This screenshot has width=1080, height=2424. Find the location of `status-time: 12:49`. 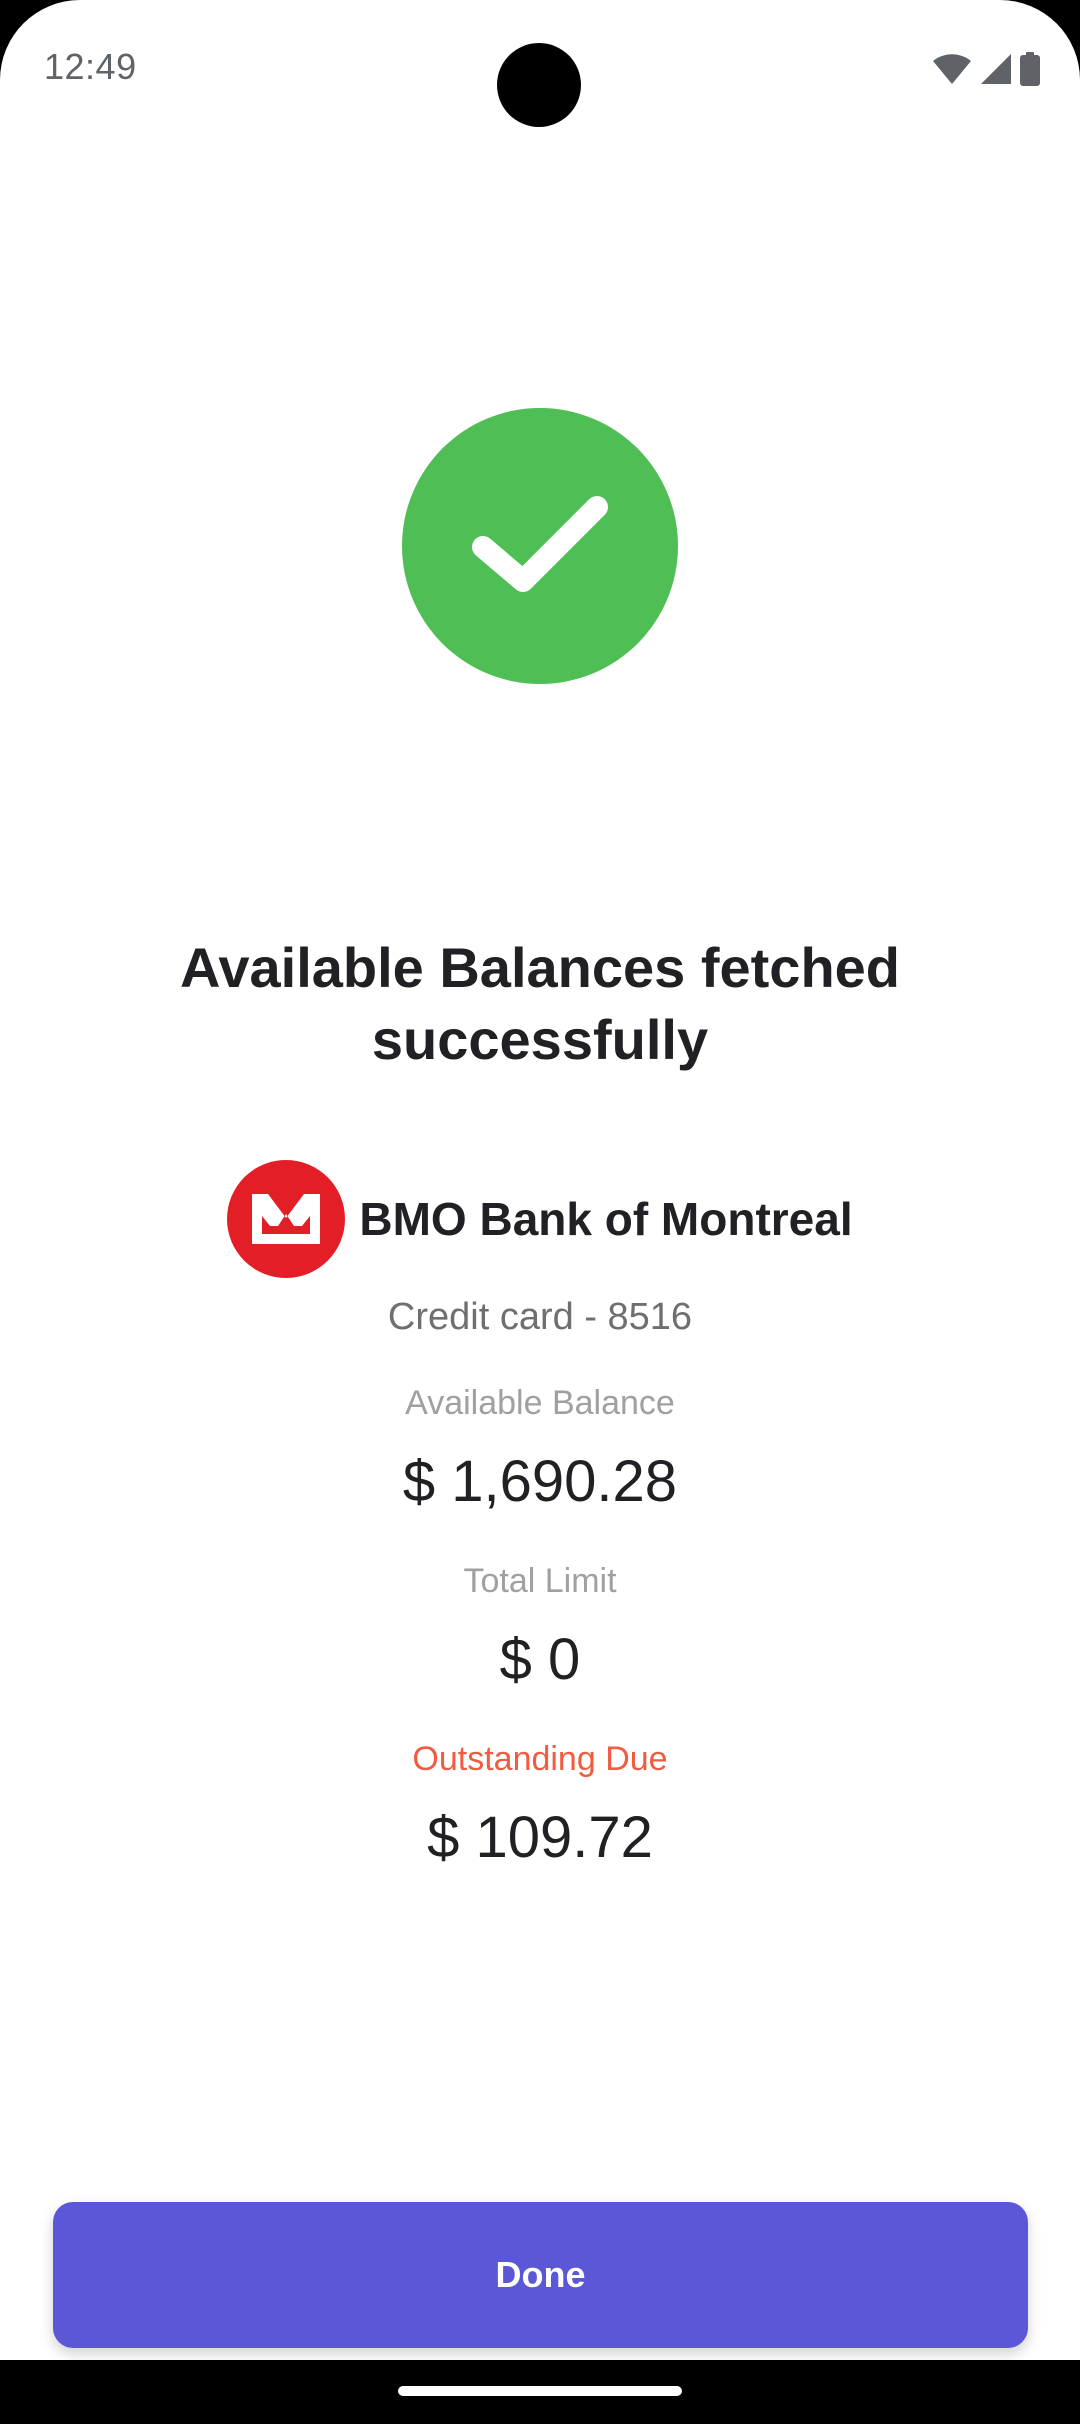

status-time: 12:49 is located at coordinates (90, 66).